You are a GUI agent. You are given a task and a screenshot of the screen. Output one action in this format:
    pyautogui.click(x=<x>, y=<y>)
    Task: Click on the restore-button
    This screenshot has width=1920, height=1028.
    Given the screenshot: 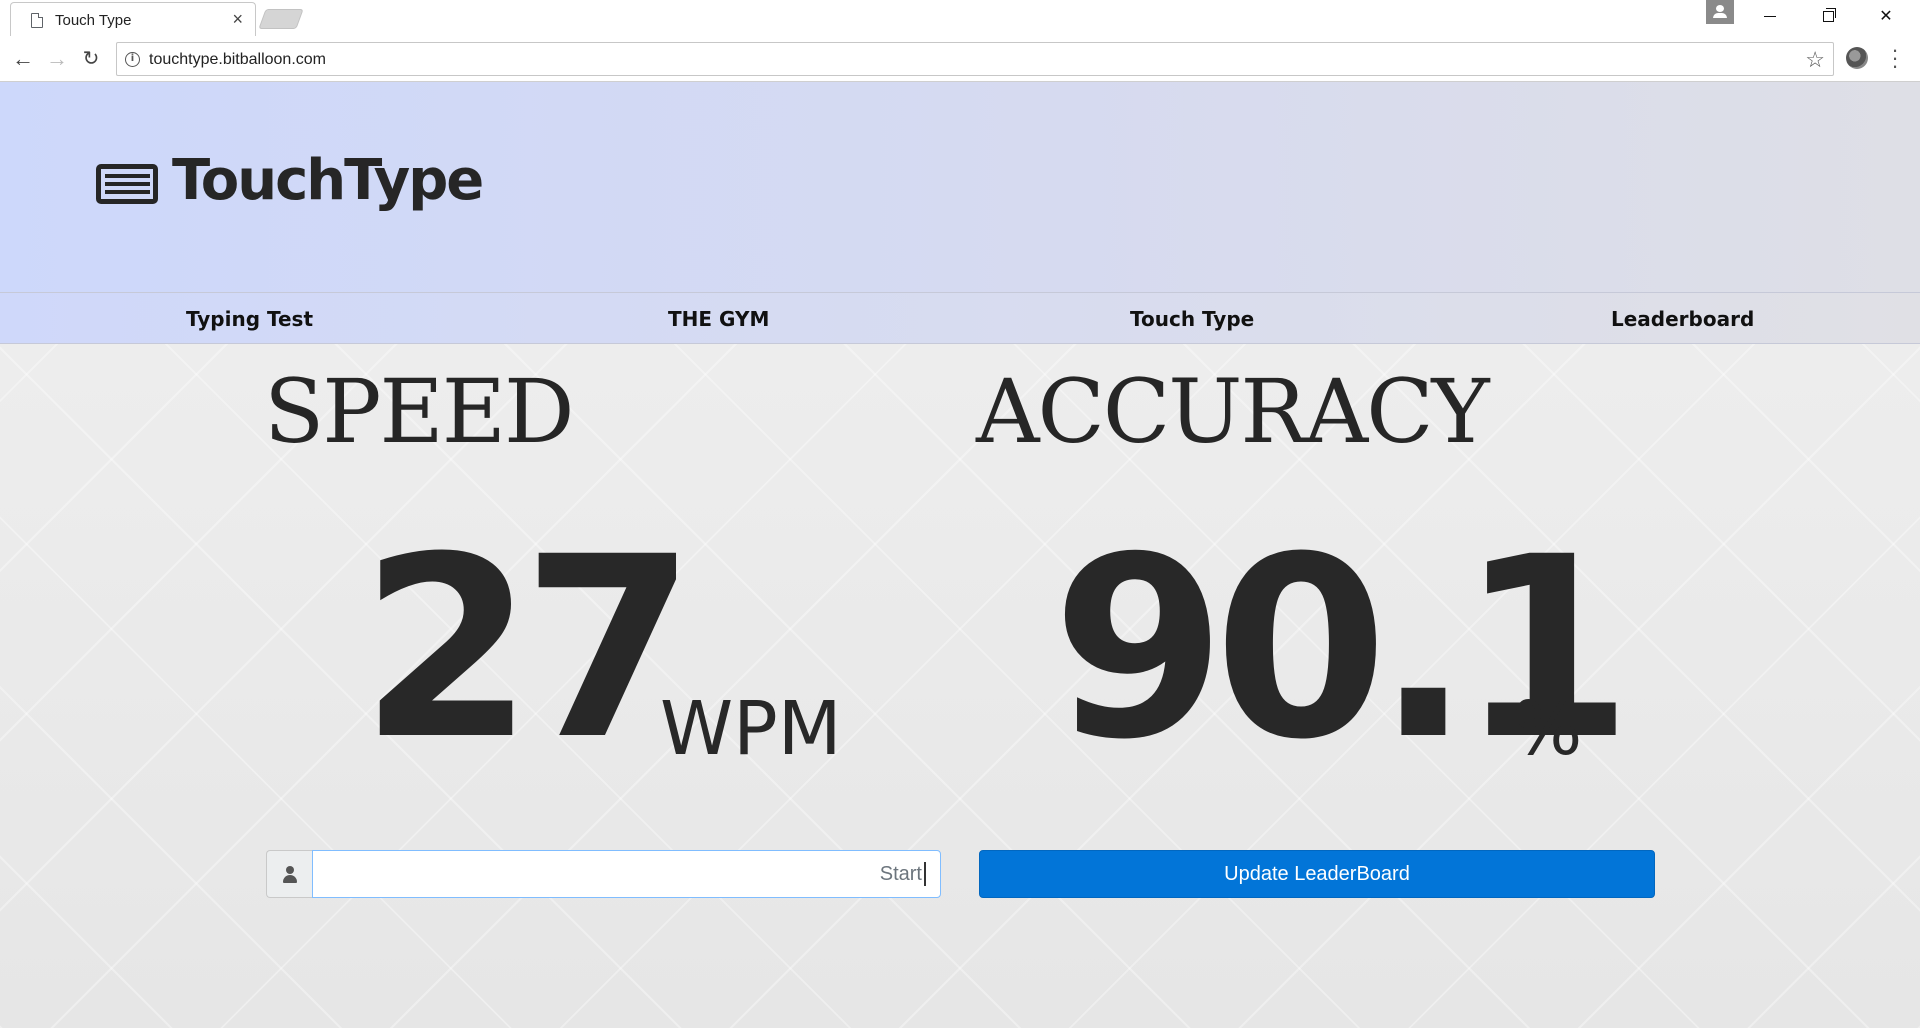 What is the action you would take?
    pyautogui.click(x=1828, y=17)
    